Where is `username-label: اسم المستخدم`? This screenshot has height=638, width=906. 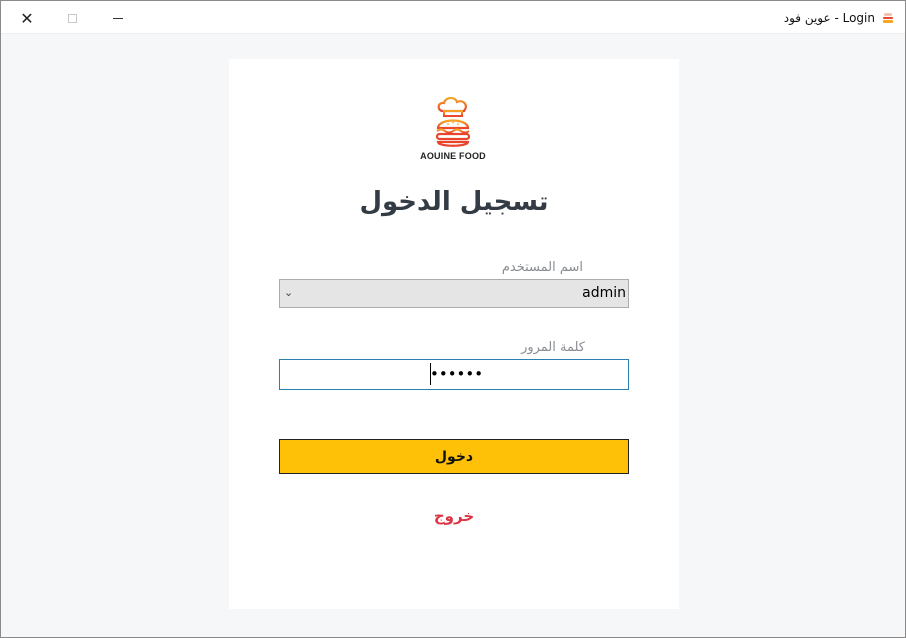
username-label: اسم المستخدم is located at coordinates (542, 267).